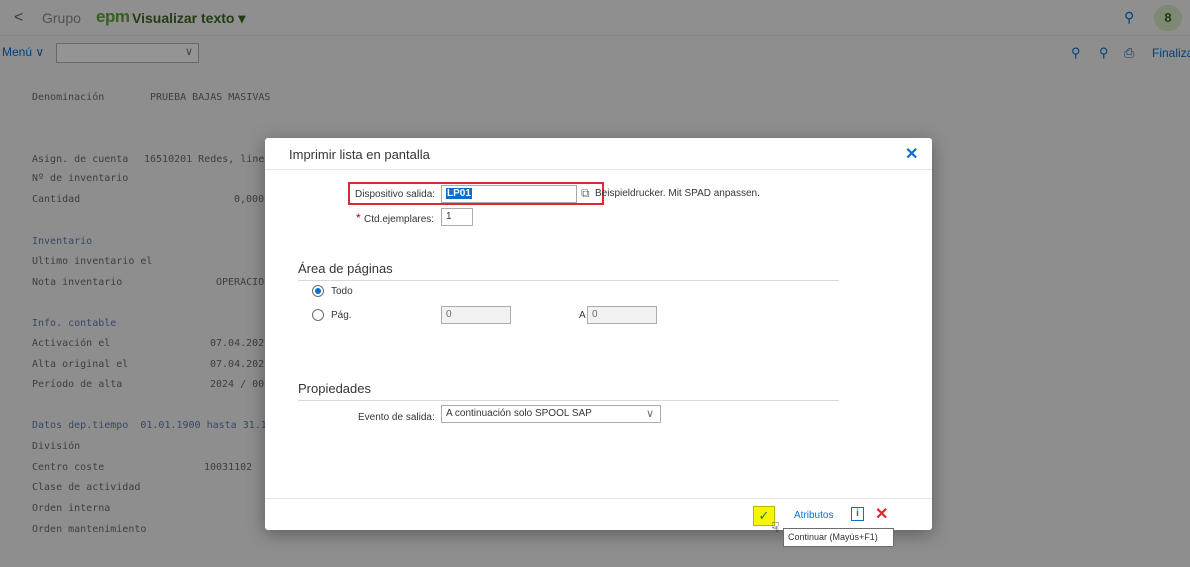 The width and height of the screenshot is (1190, 567). I want to click on ctd-label: * Ctd.ejemplares:, so click(395, 218).